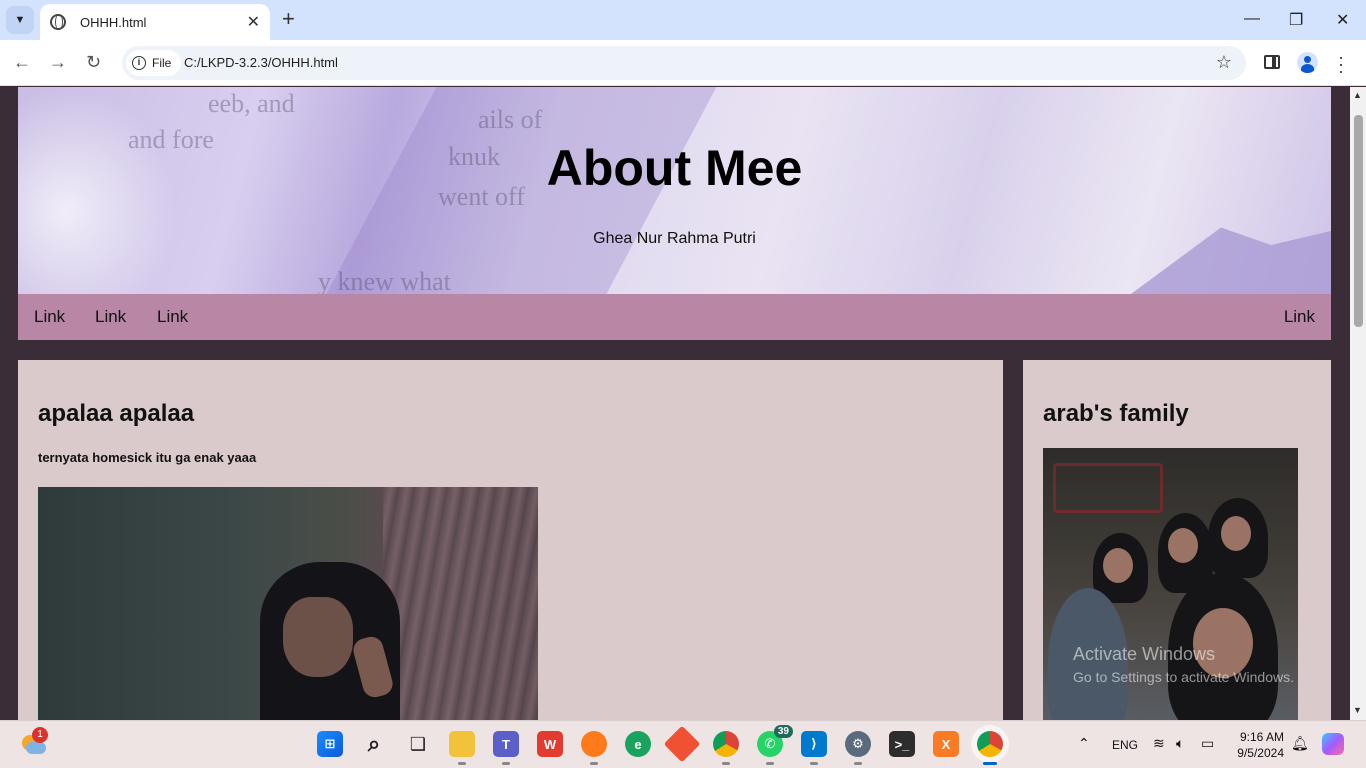 This screenshot has width=1366, height=768. I want to click on wps-icon: W, so click(550, 744).